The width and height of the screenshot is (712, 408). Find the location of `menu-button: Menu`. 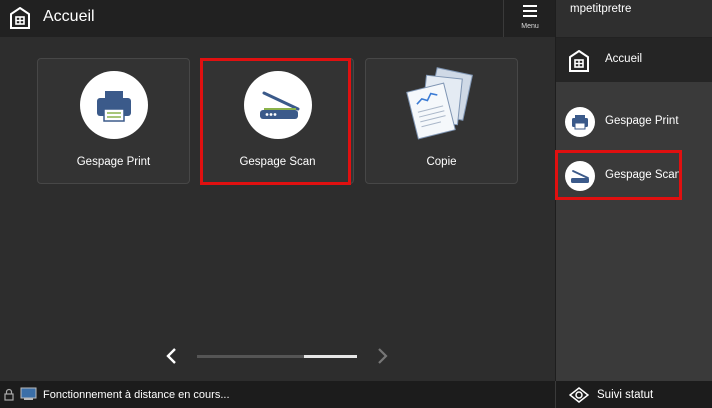

menu-button: Menu is located at coordinates (529, 18).